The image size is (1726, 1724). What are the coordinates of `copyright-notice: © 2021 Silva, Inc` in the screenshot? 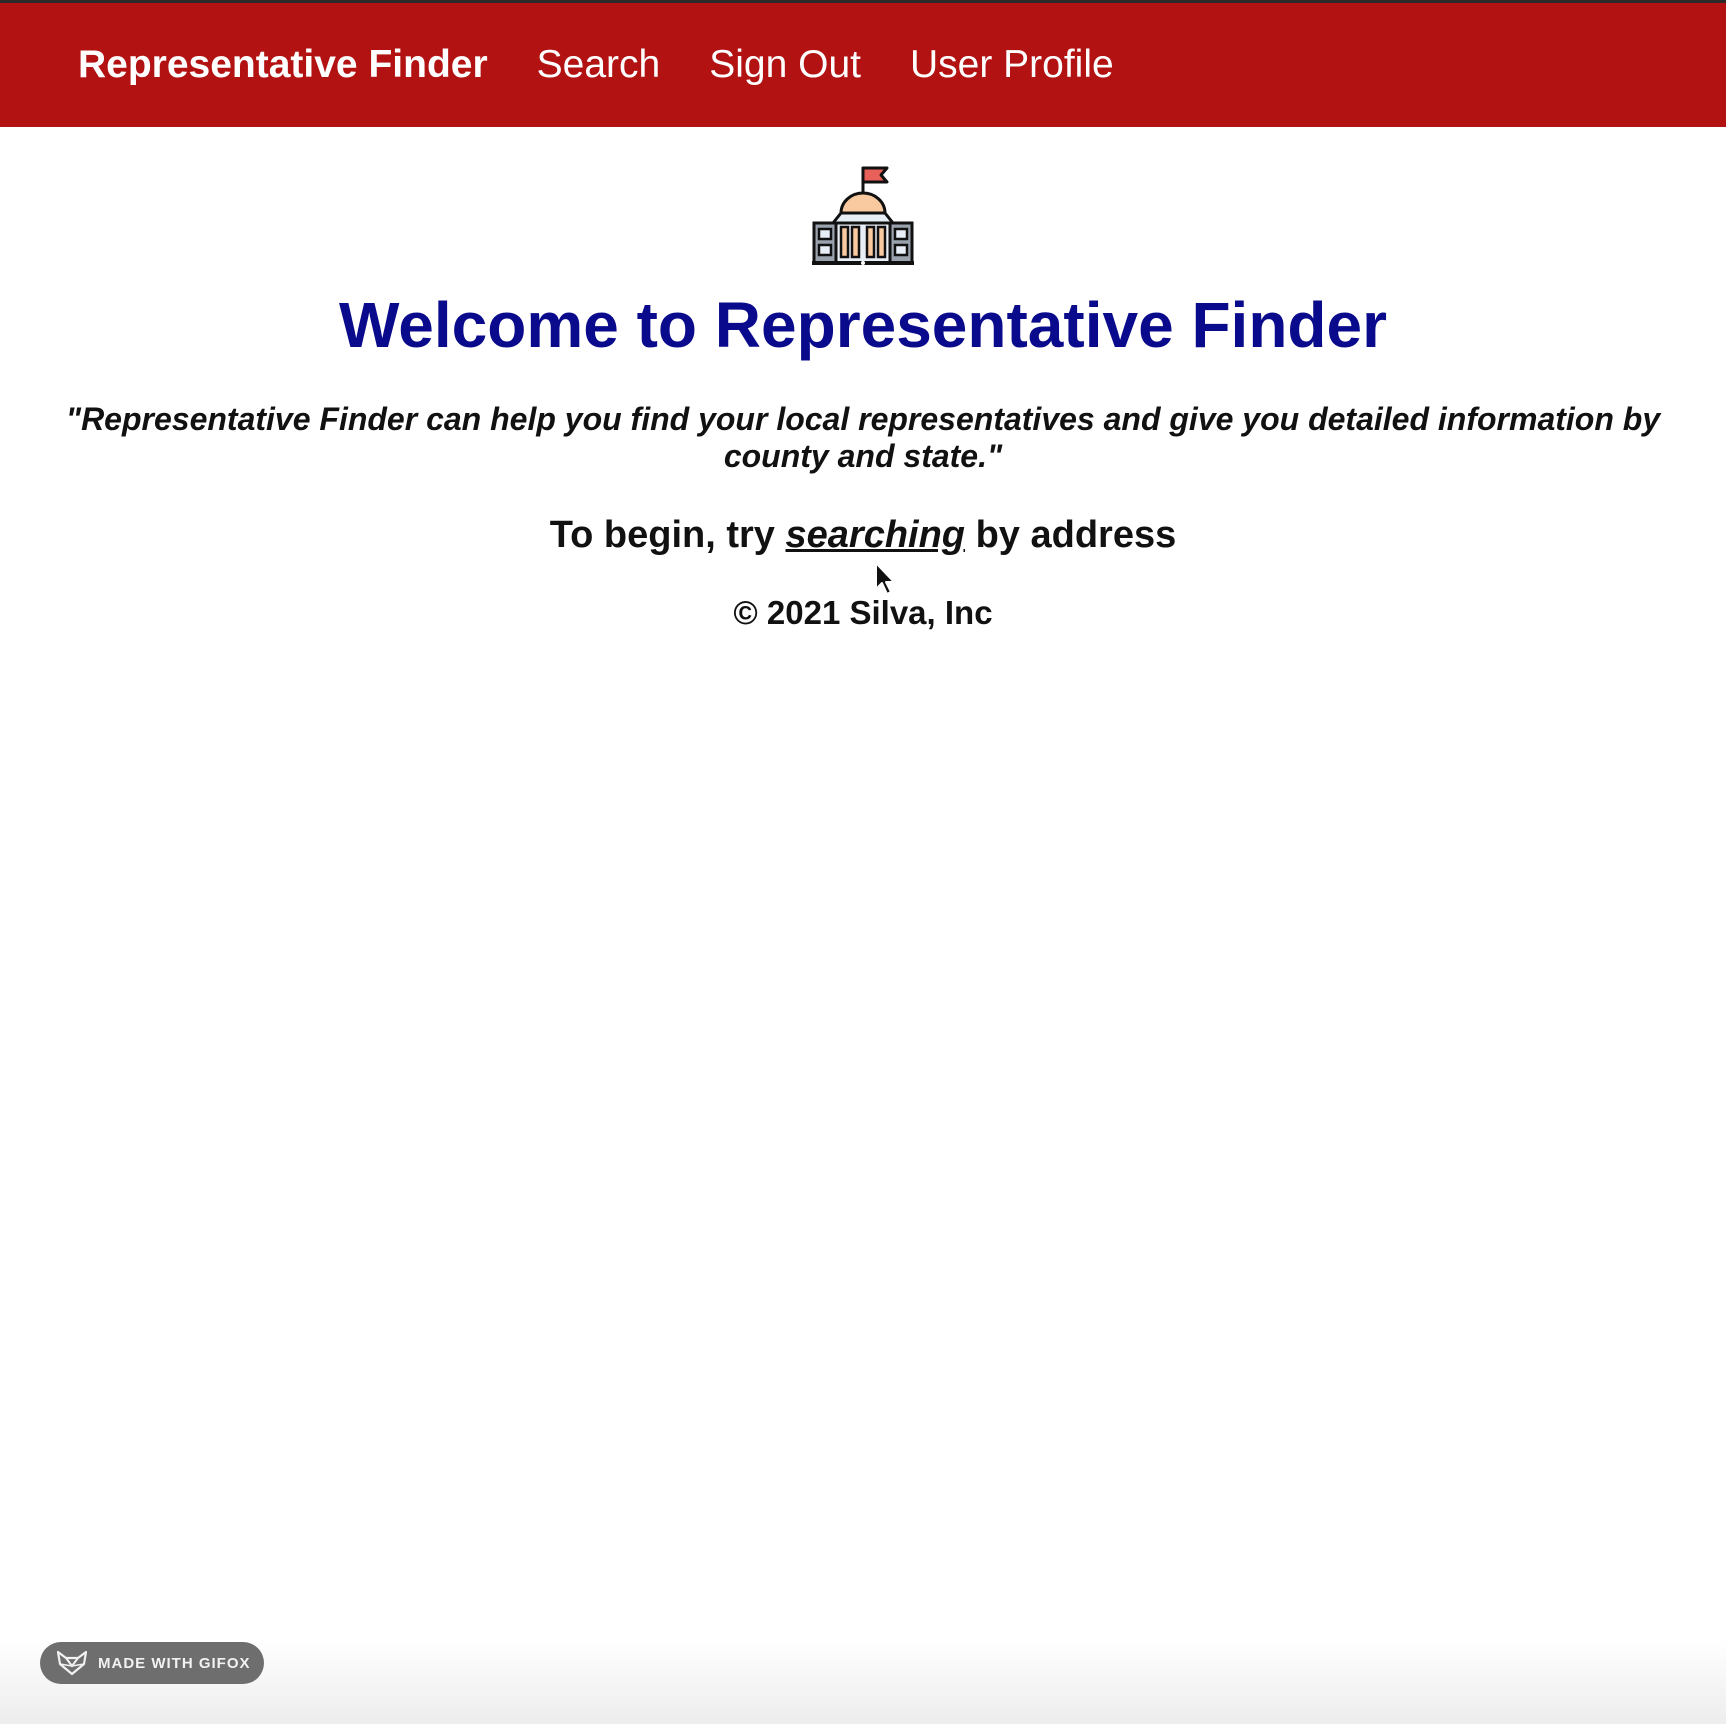 It's located at (863, 612).